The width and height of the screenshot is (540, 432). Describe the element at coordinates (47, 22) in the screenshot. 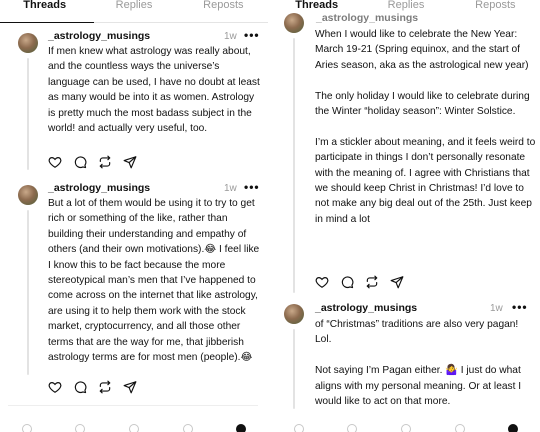

I see `active-tab-indicator` at that location.